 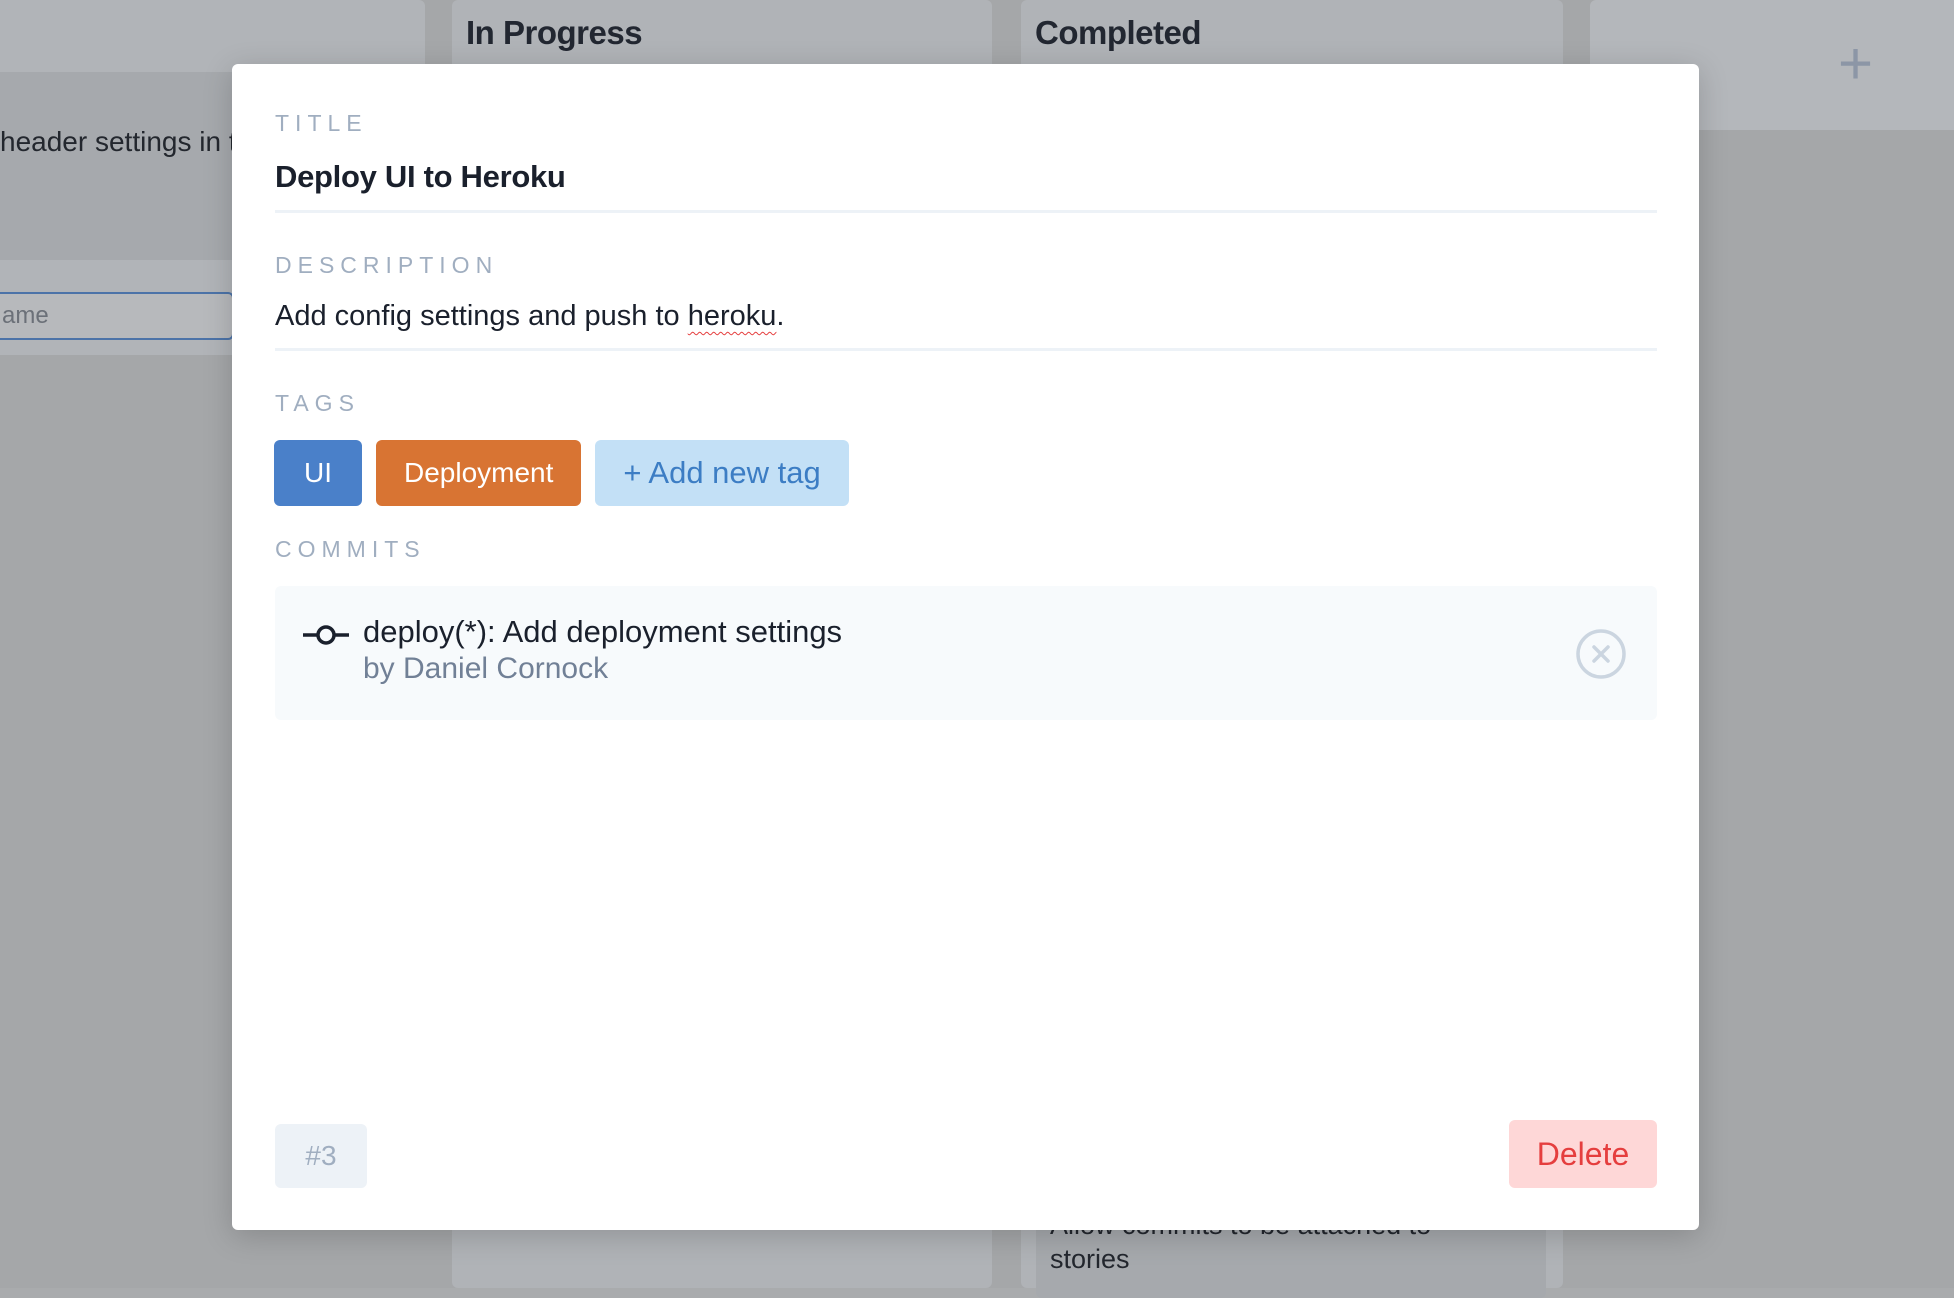 I want to click on new-story-input-placeholder: ame, so click(x=25, y=315).